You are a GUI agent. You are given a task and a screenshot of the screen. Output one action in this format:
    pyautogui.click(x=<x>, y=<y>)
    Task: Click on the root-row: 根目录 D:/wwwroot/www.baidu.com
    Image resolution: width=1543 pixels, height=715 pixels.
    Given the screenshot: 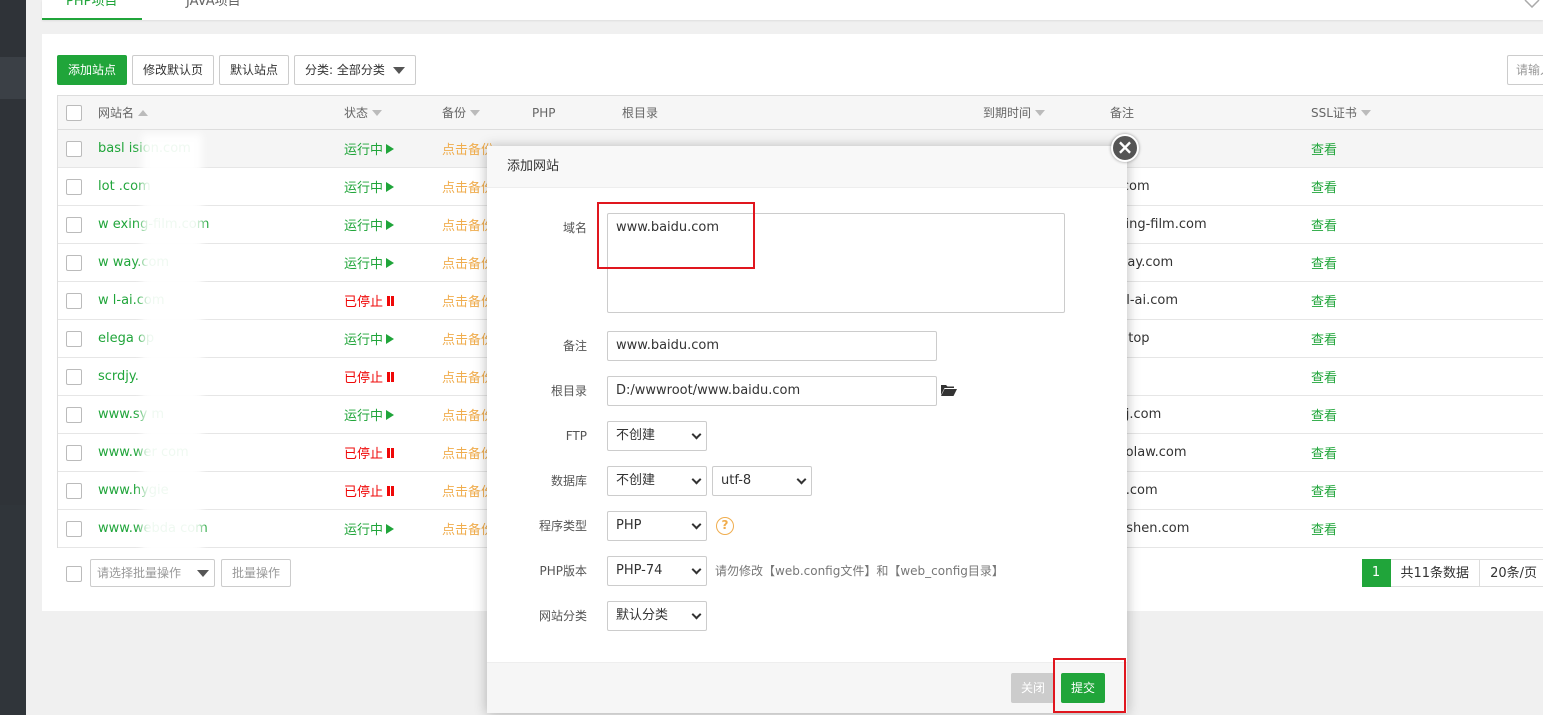 What is the action you would take?
    pyautogui.click(x=807, y=391)
    